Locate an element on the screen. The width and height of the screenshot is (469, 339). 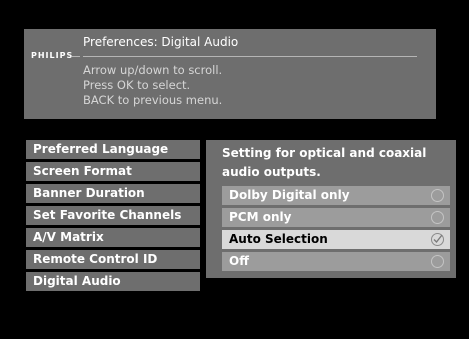
menu-item-preferred-language: Preferred Language is located at coordinates (113, 149).